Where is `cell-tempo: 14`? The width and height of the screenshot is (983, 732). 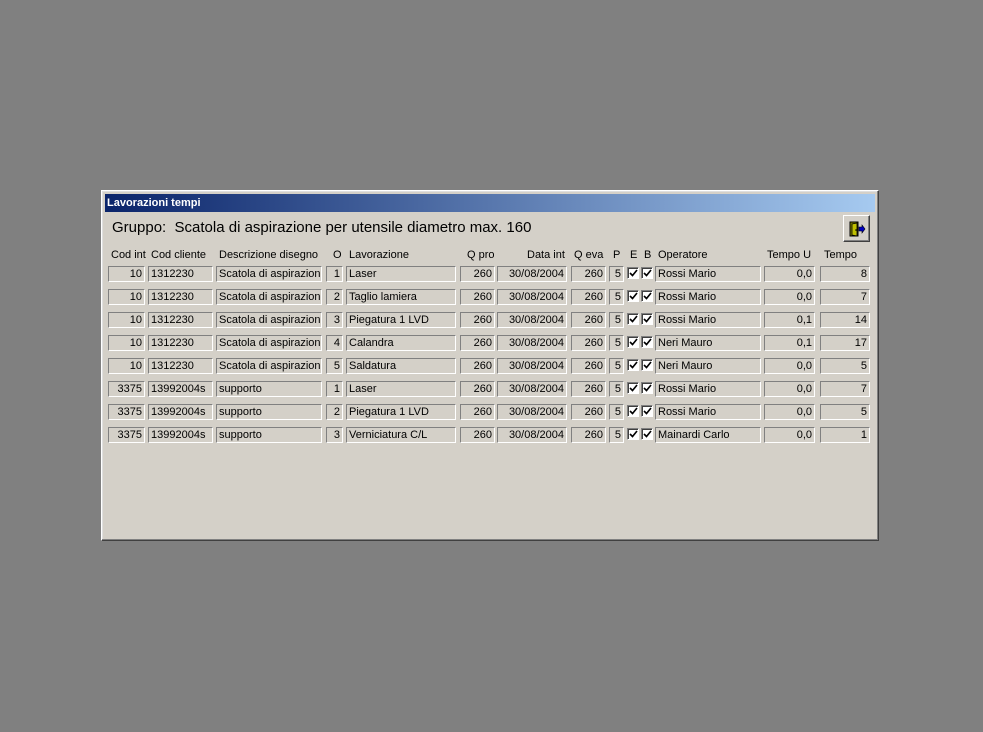 cell-tempo: 14 is located at coordinates (845, 320).